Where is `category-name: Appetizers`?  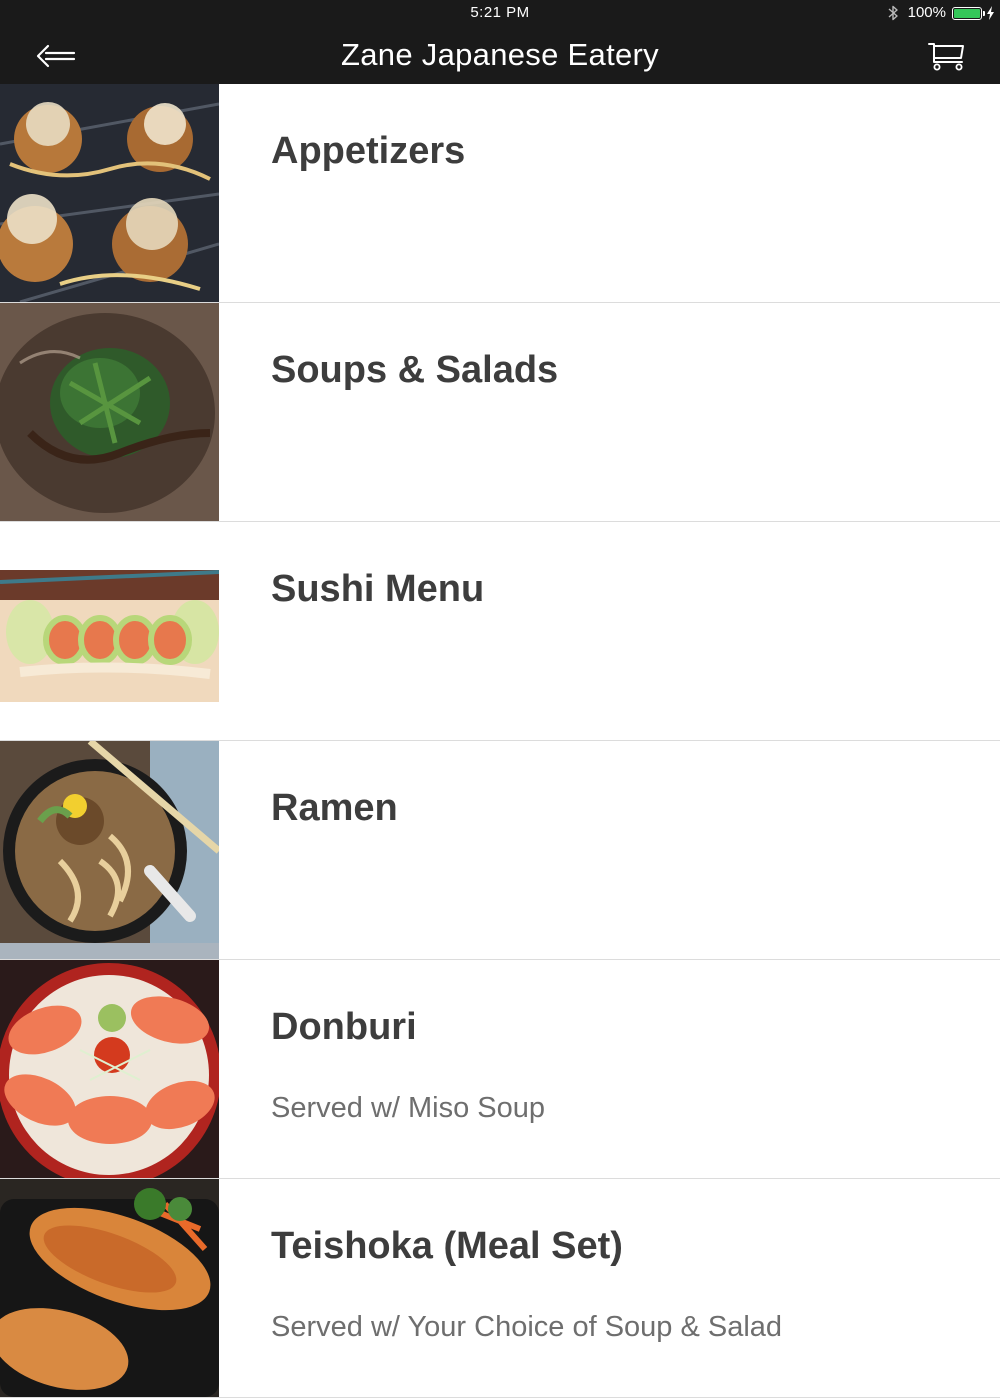
category-name: Appetizers is located at coordinates (368, 151).